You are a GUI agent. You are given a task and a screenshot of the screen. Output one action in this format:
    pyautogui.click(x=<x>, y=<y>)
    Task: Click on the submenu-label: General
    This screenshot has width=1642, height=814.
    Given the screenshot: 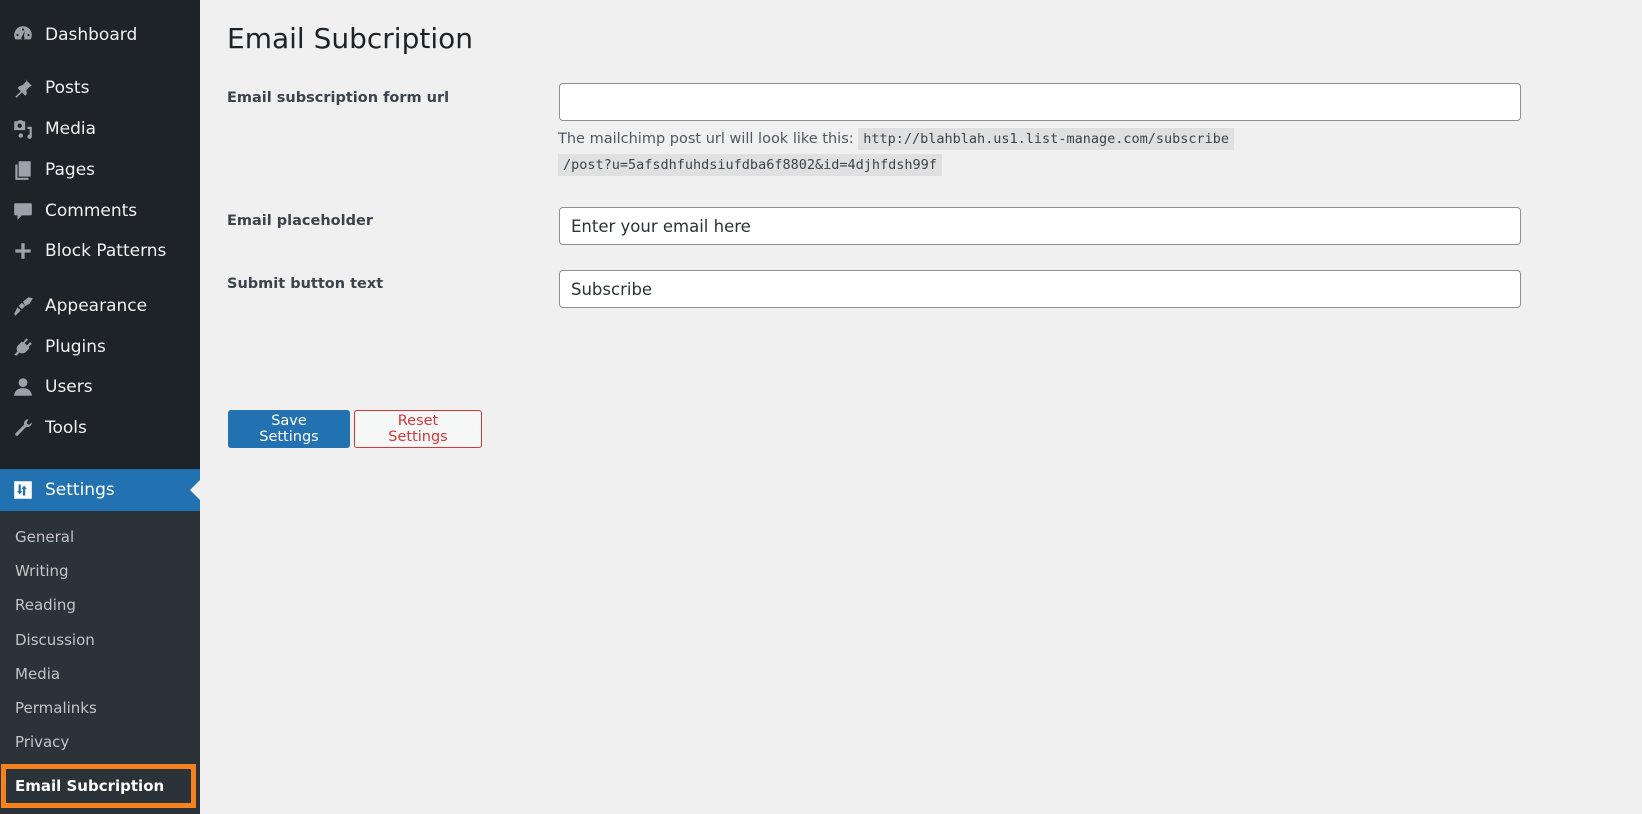 What is the action you would take?
    pyautogui.click(x=45, y=537)
    